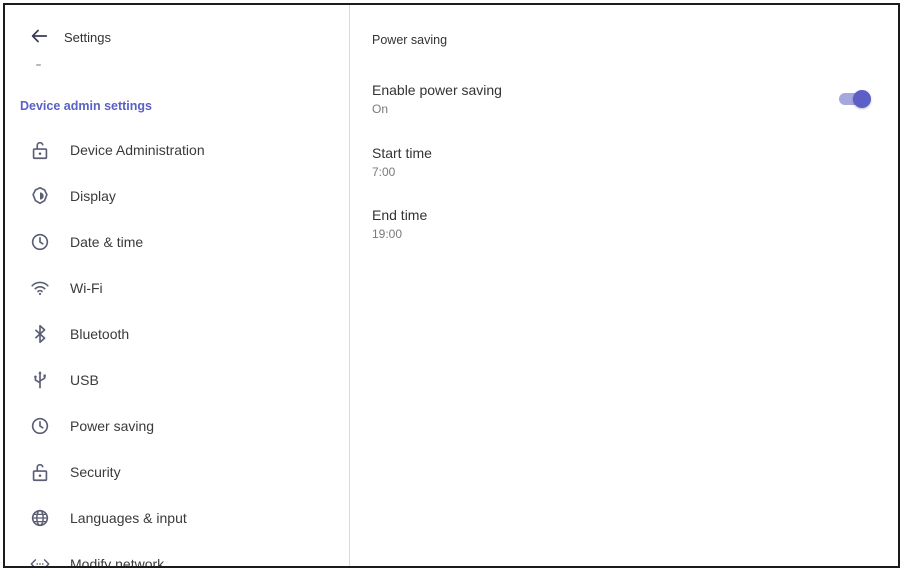  What do you see at coordinates (40, 518) in the screenshot?
I see `globe-icon` at bounding box center [40, 518].